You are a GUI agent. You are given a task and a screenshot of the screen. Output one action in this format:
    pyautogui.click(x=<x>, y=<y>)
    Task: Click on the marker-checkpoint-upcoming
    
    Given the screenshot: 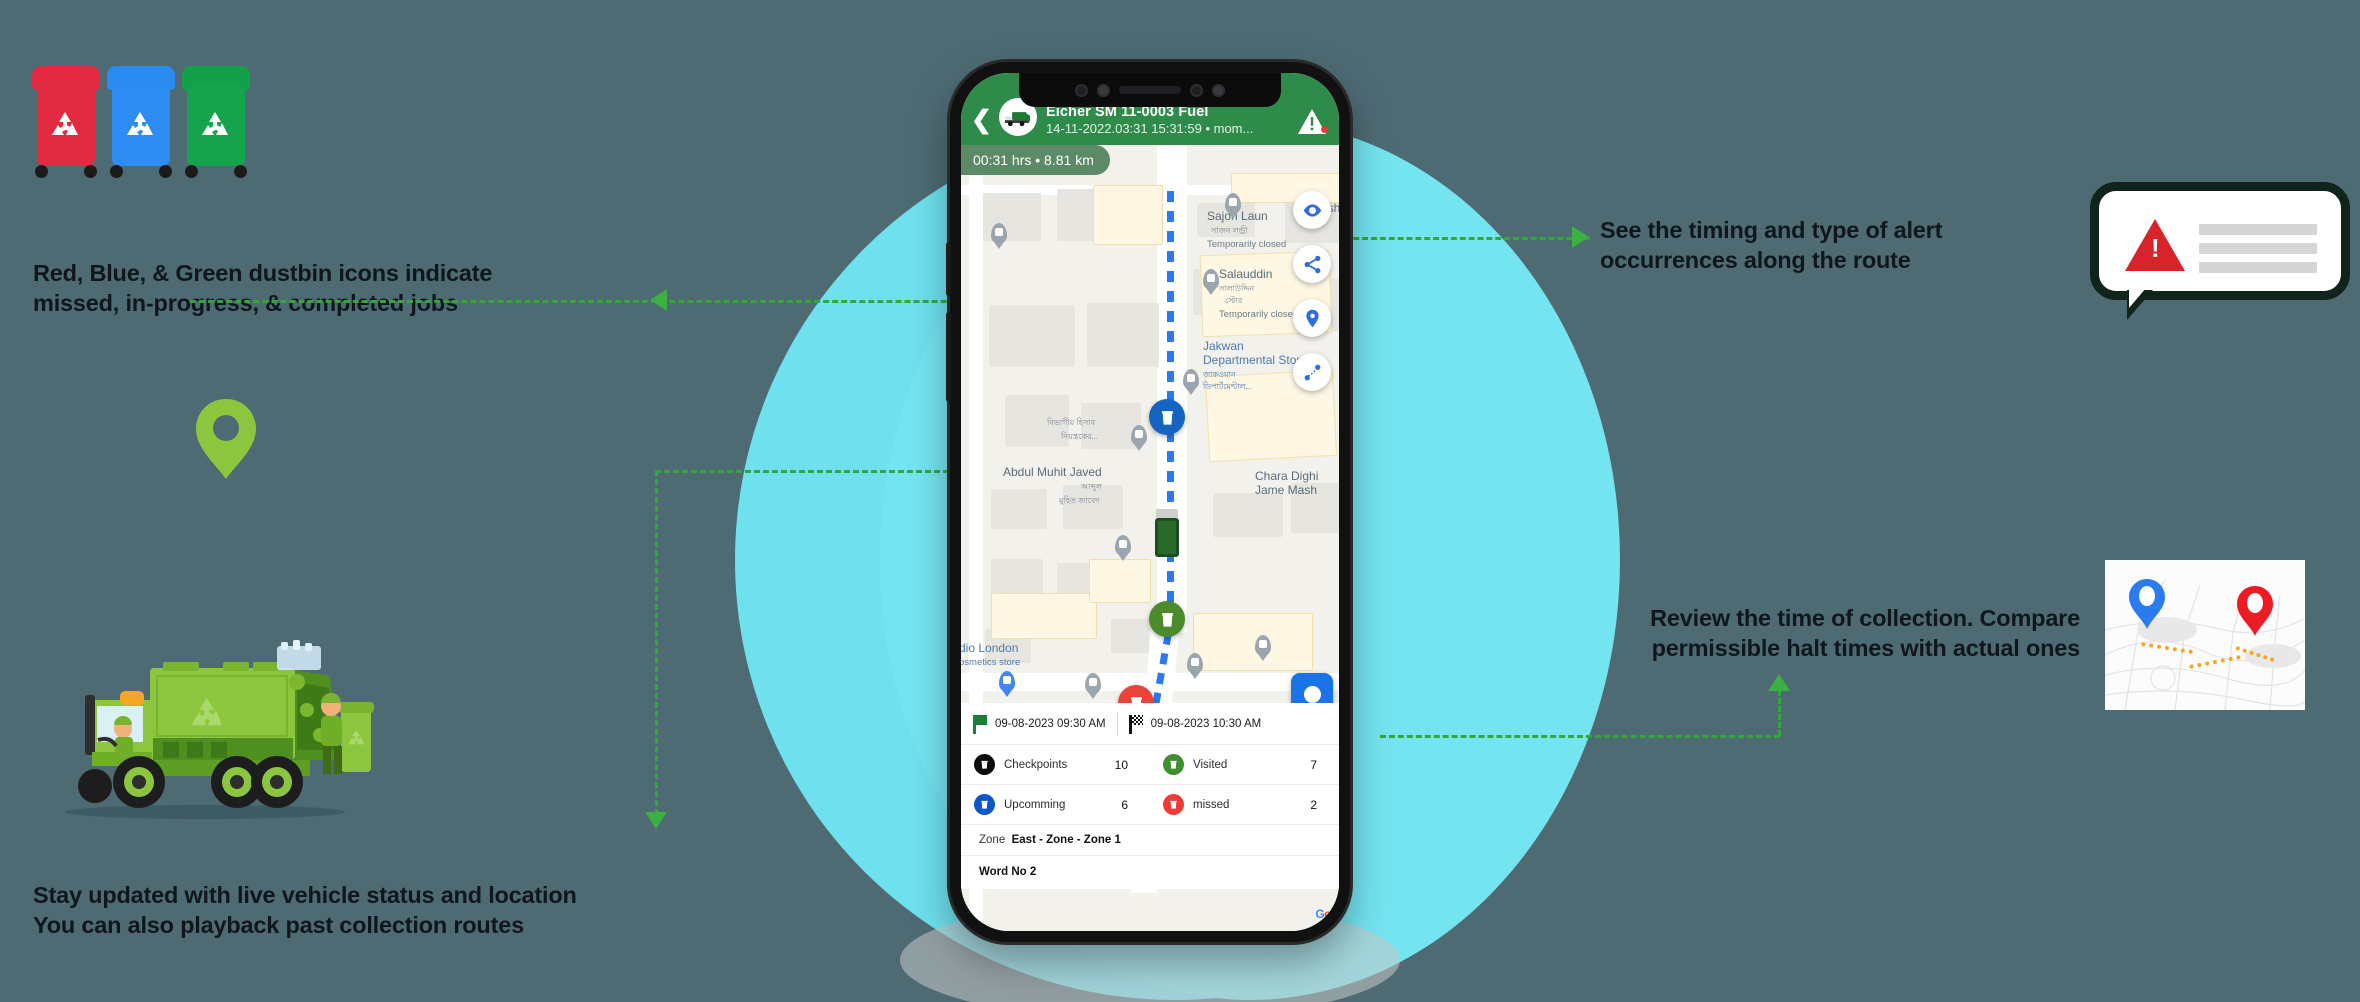 What is the action you would take?
    pyautogui.click(x=1167, y=417)
    